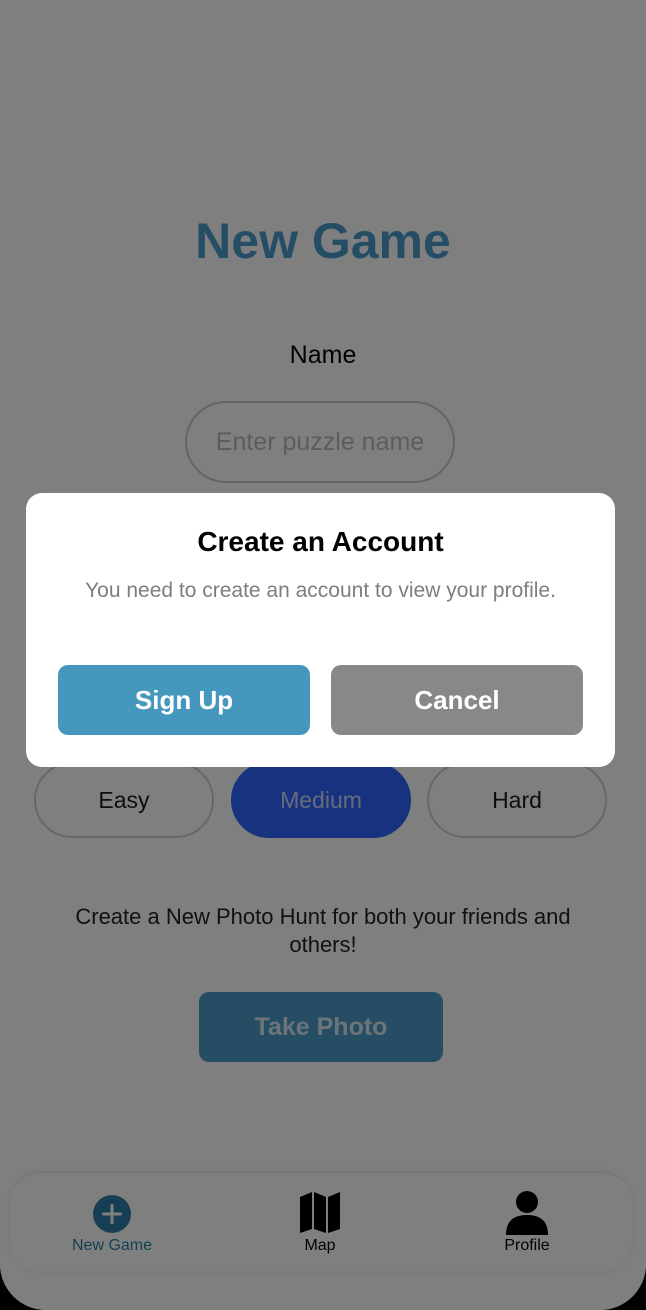  What do you see at coordinates (320, 541) in the screenshot?
I see `dialog-title: Create an Account` at bounding box center [320, 541].